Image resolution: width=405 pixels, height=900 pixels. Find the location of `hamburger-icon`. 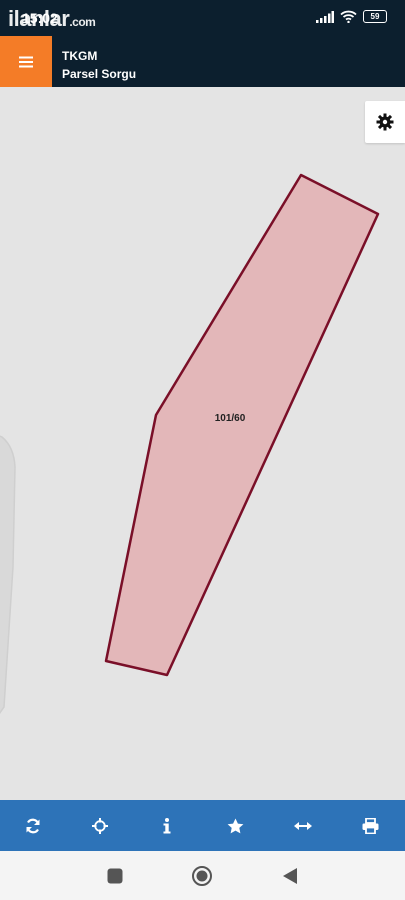

hamburger-icon is located at coordinates (26, 61).